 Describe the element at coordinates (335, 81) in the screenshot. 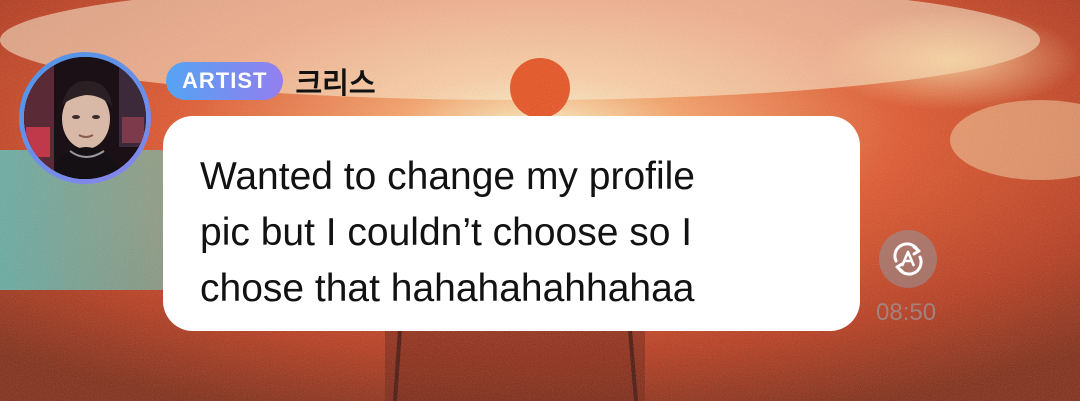

I see `sender-name: 크리스` at that location.